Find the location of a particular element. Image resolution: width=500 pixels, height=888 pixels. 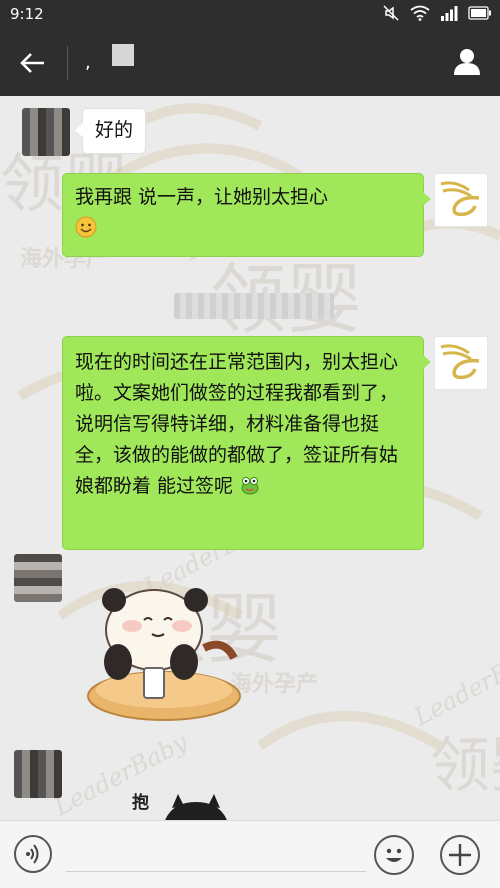

nav-divider is located at coordinates (67, 63).